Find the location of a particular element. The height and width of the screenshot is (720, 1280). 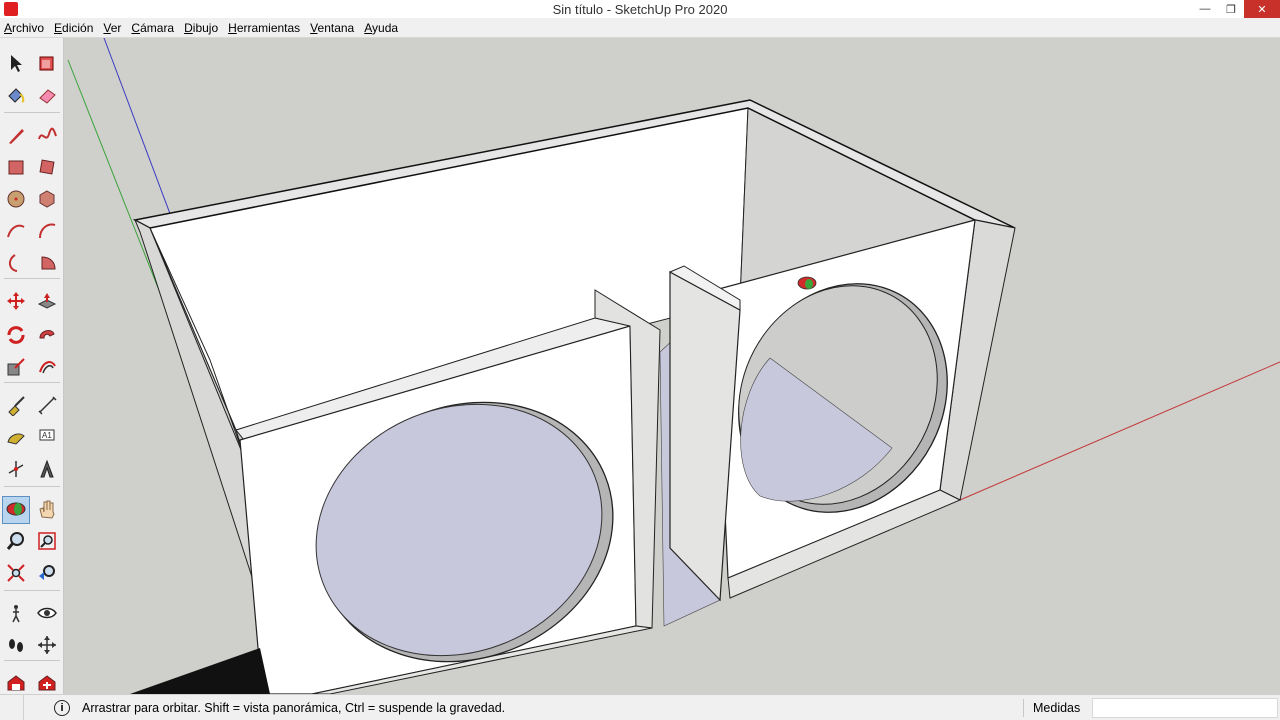

pie-tool-button is located at coordinates (47, 264).